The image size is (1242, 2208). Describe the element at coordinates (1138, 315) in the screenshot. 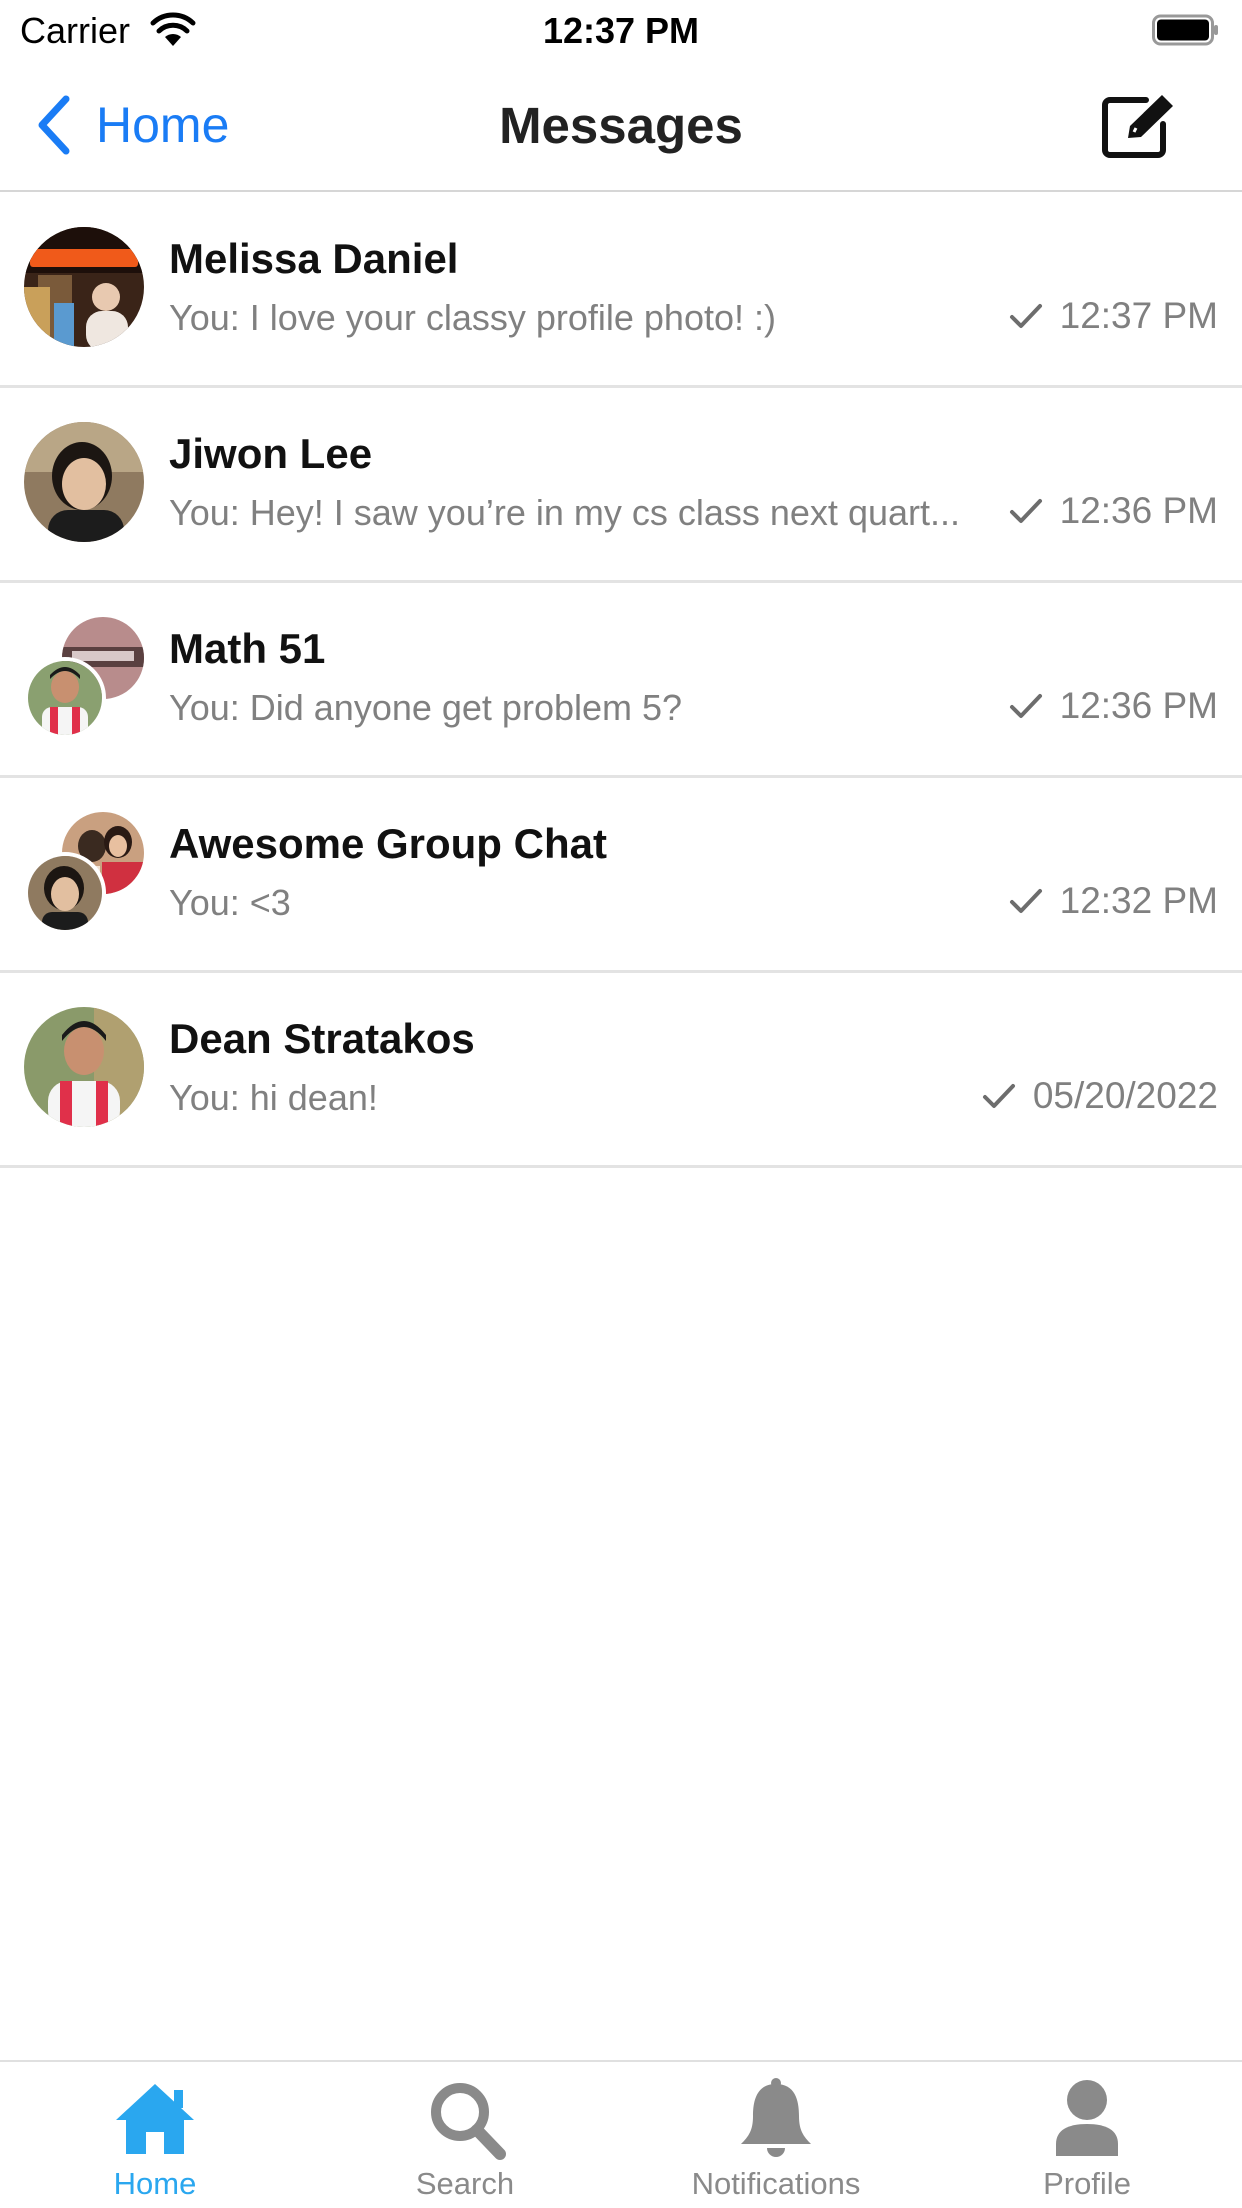

I see `conversation-time: 12:37 PM` at that location.